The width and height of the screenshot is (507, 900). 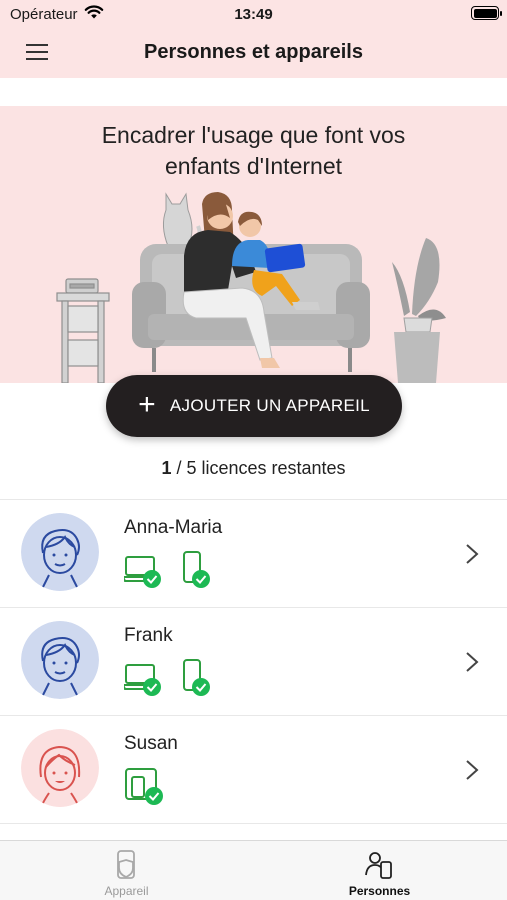 I want to click on tab-label: Personnes, so click(x=379, y=891).